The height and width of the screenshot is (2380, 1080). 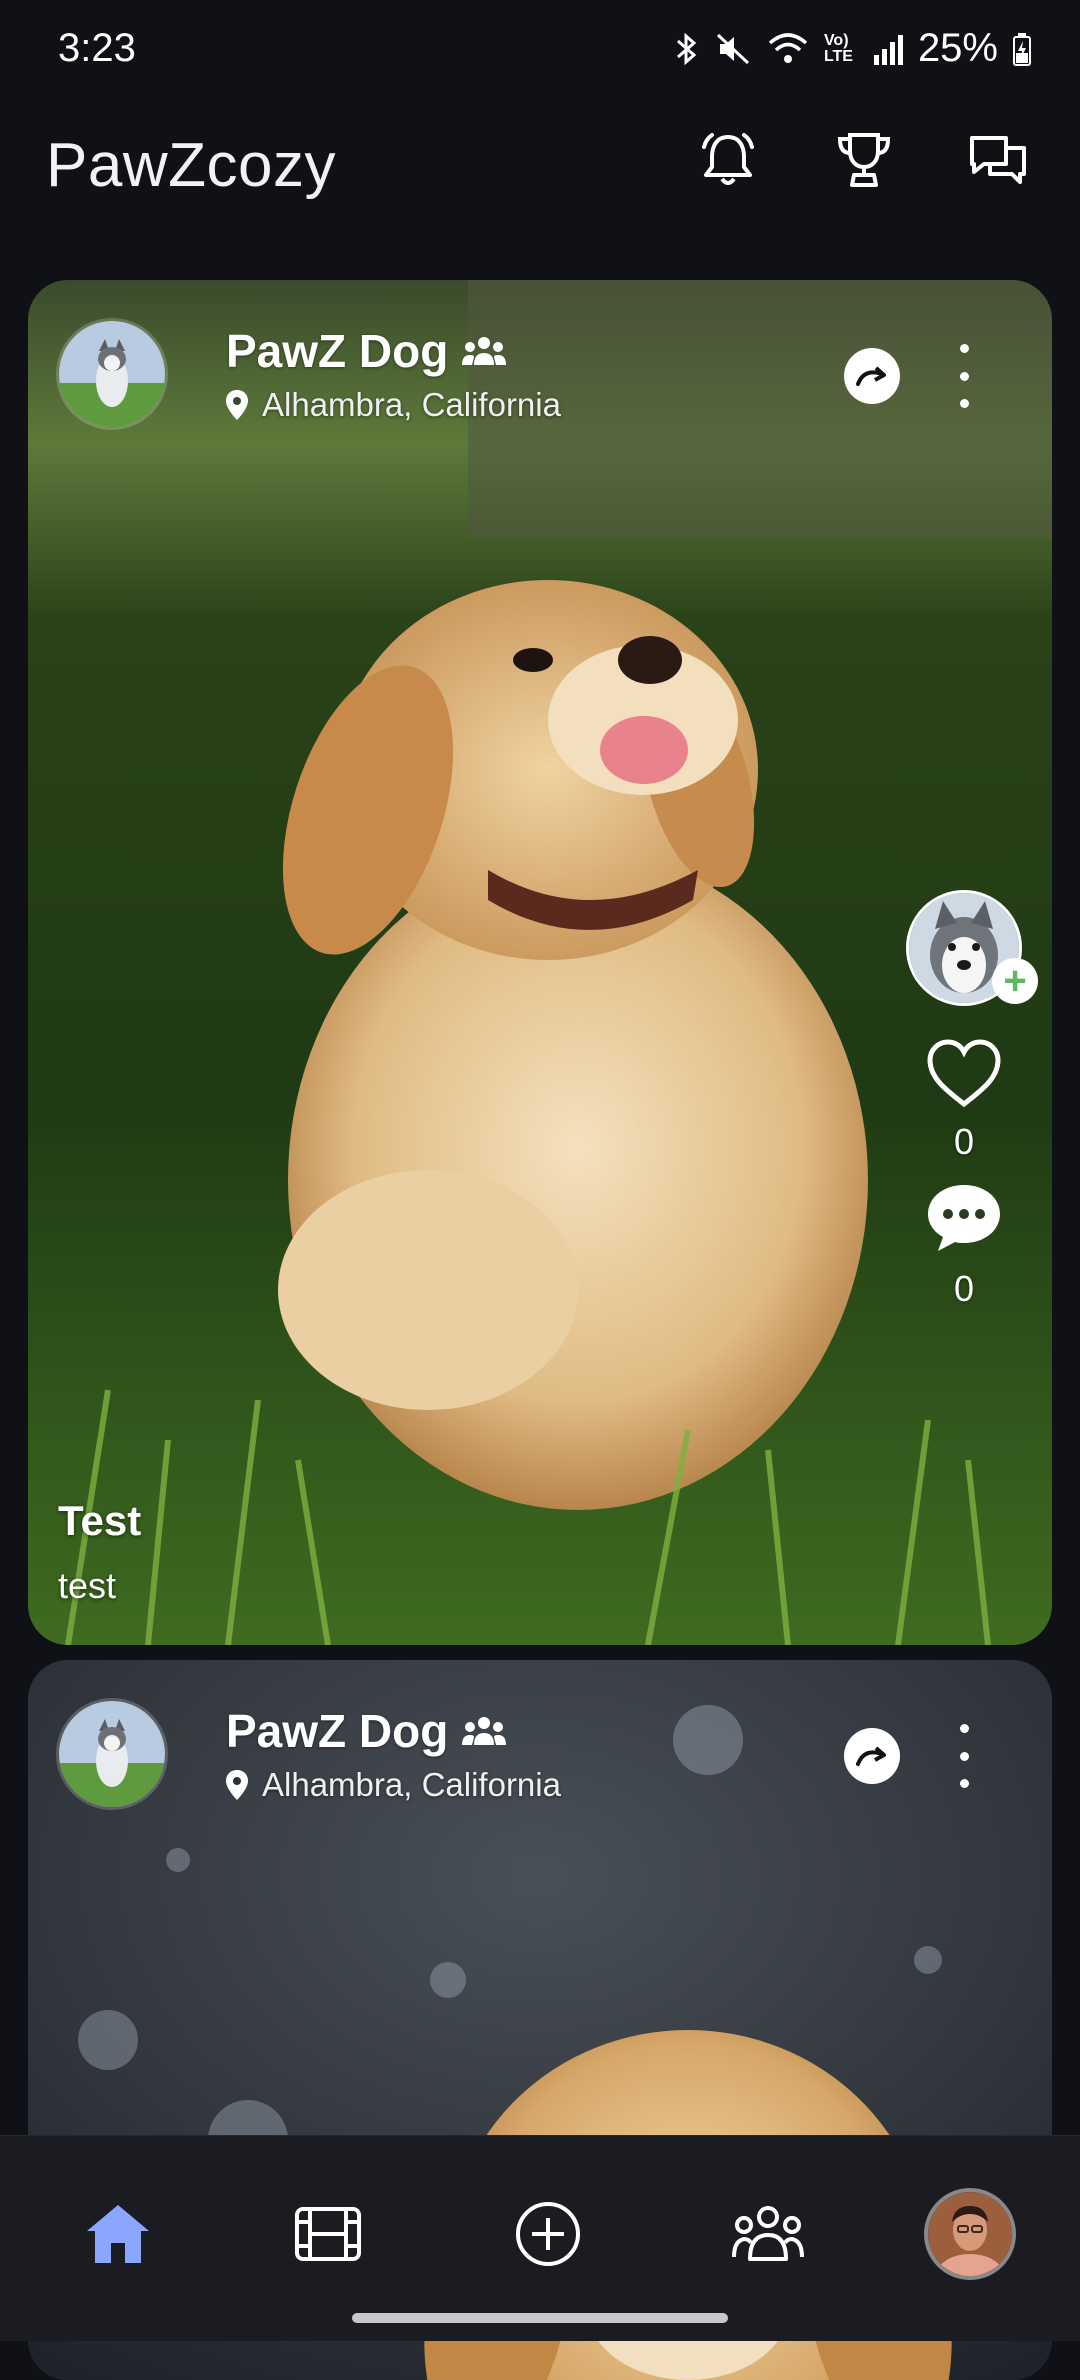 I want to click on notifications-button, so click(x=728, y=160).